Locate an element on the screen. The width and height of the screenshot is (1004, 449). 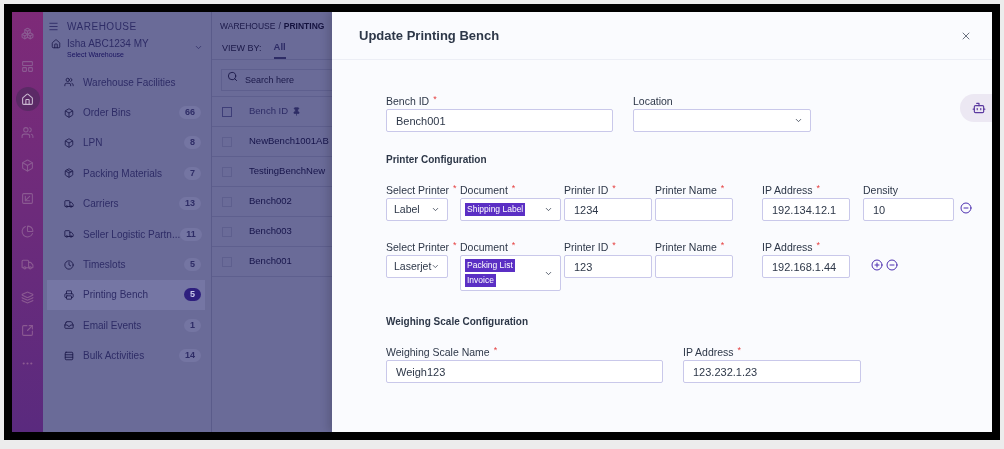
count-badge: 14 is located at coordinates (190, 356).